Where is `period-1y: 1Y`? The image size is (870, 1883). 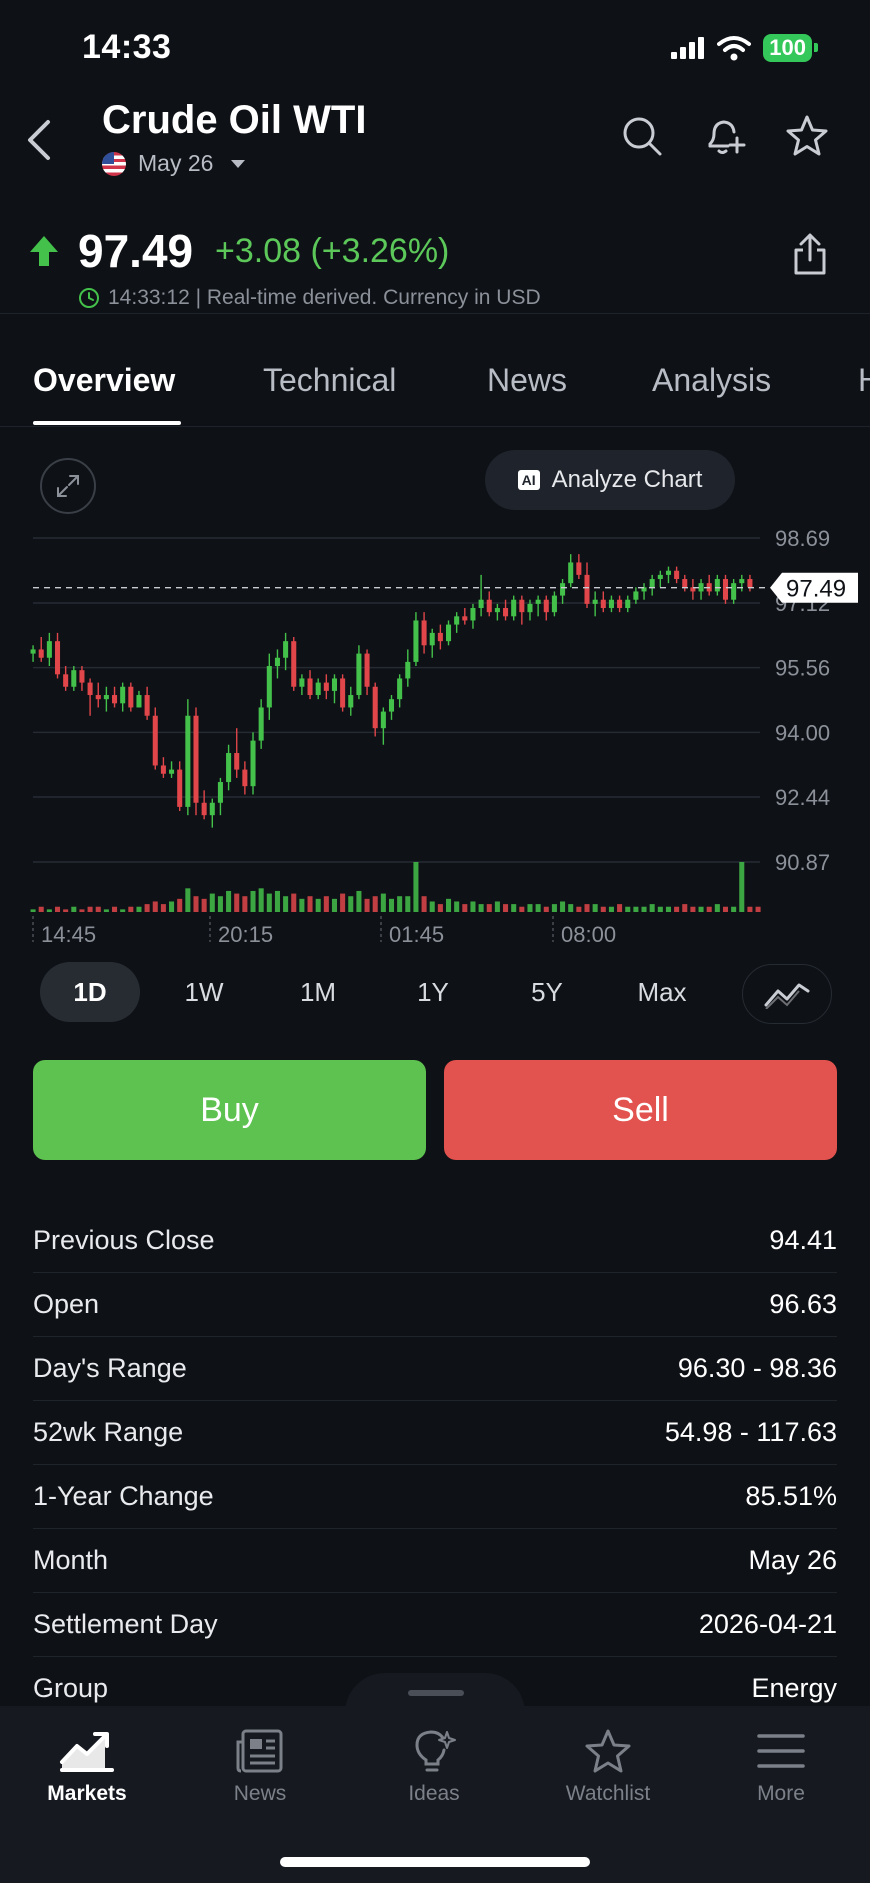
period-1y: 1Y is located at coordinates (433, 992).